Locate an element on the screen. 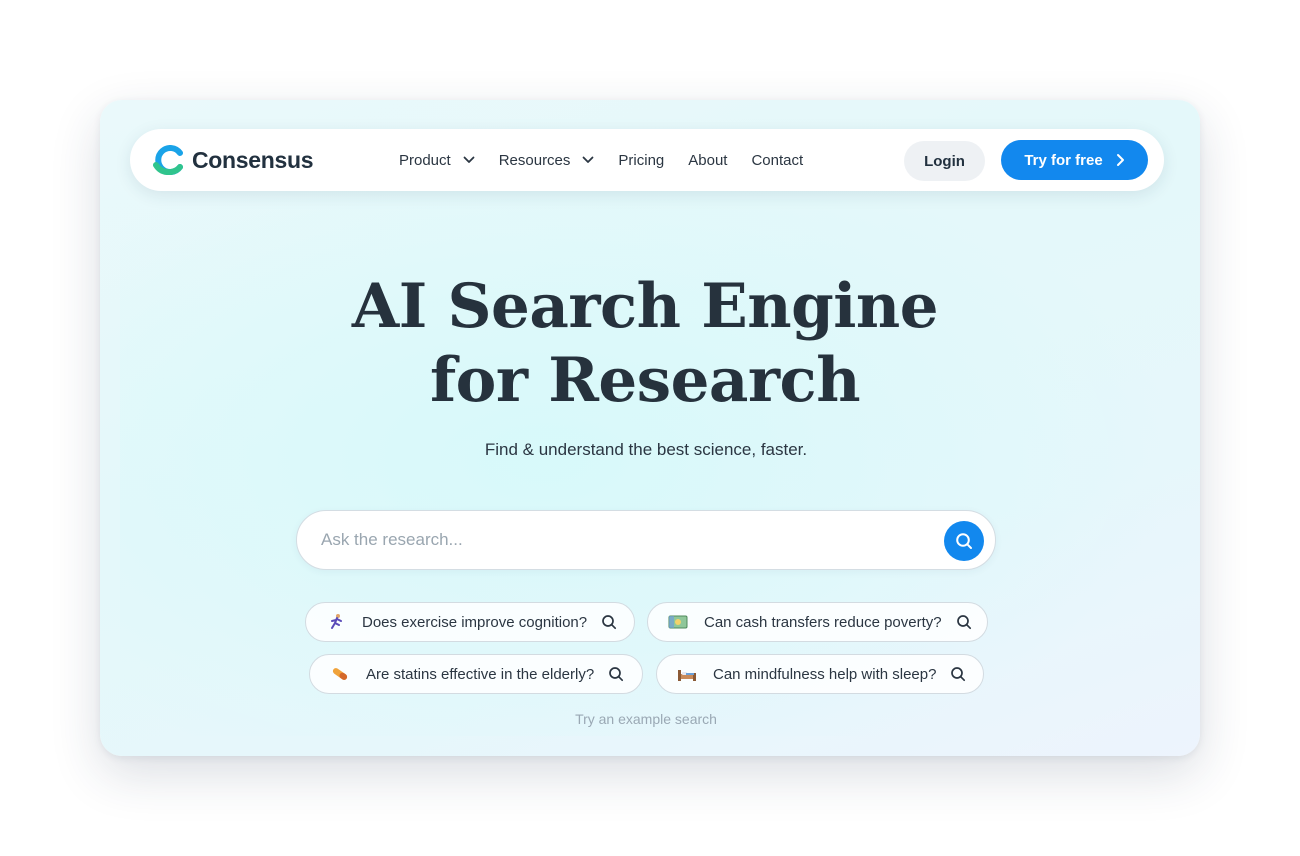  try-for-free-button: Try for free is located at coordinates (1074, 160).